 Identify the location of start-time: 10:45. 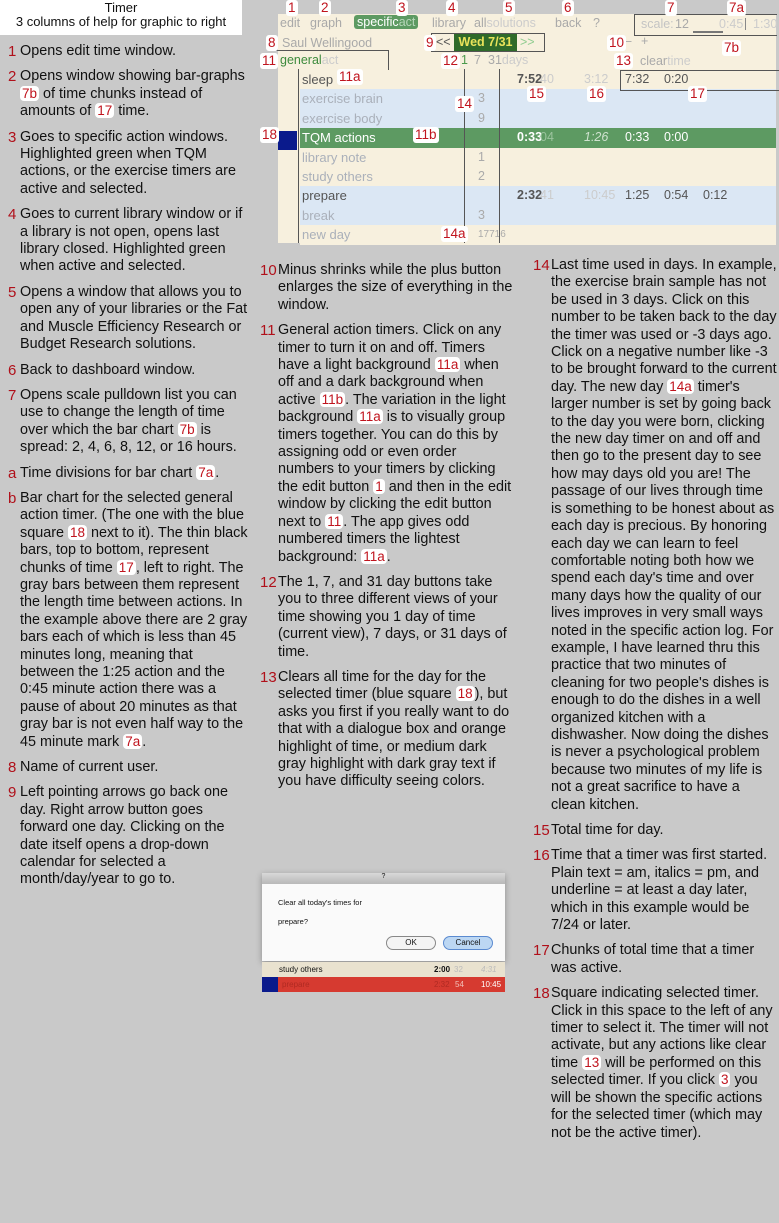
(600, 195).